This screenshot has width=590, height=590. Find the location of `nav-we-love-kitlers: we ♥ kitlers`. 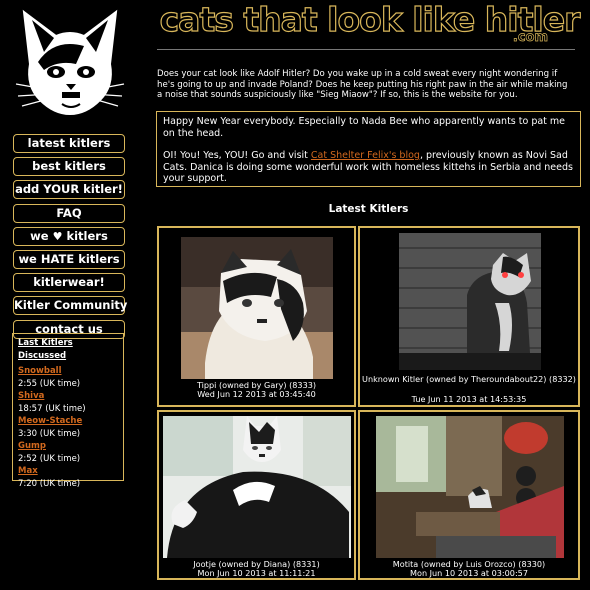

nav-we-love-kitlers: we ♥ kitlers is located at coordinates (69, 236).